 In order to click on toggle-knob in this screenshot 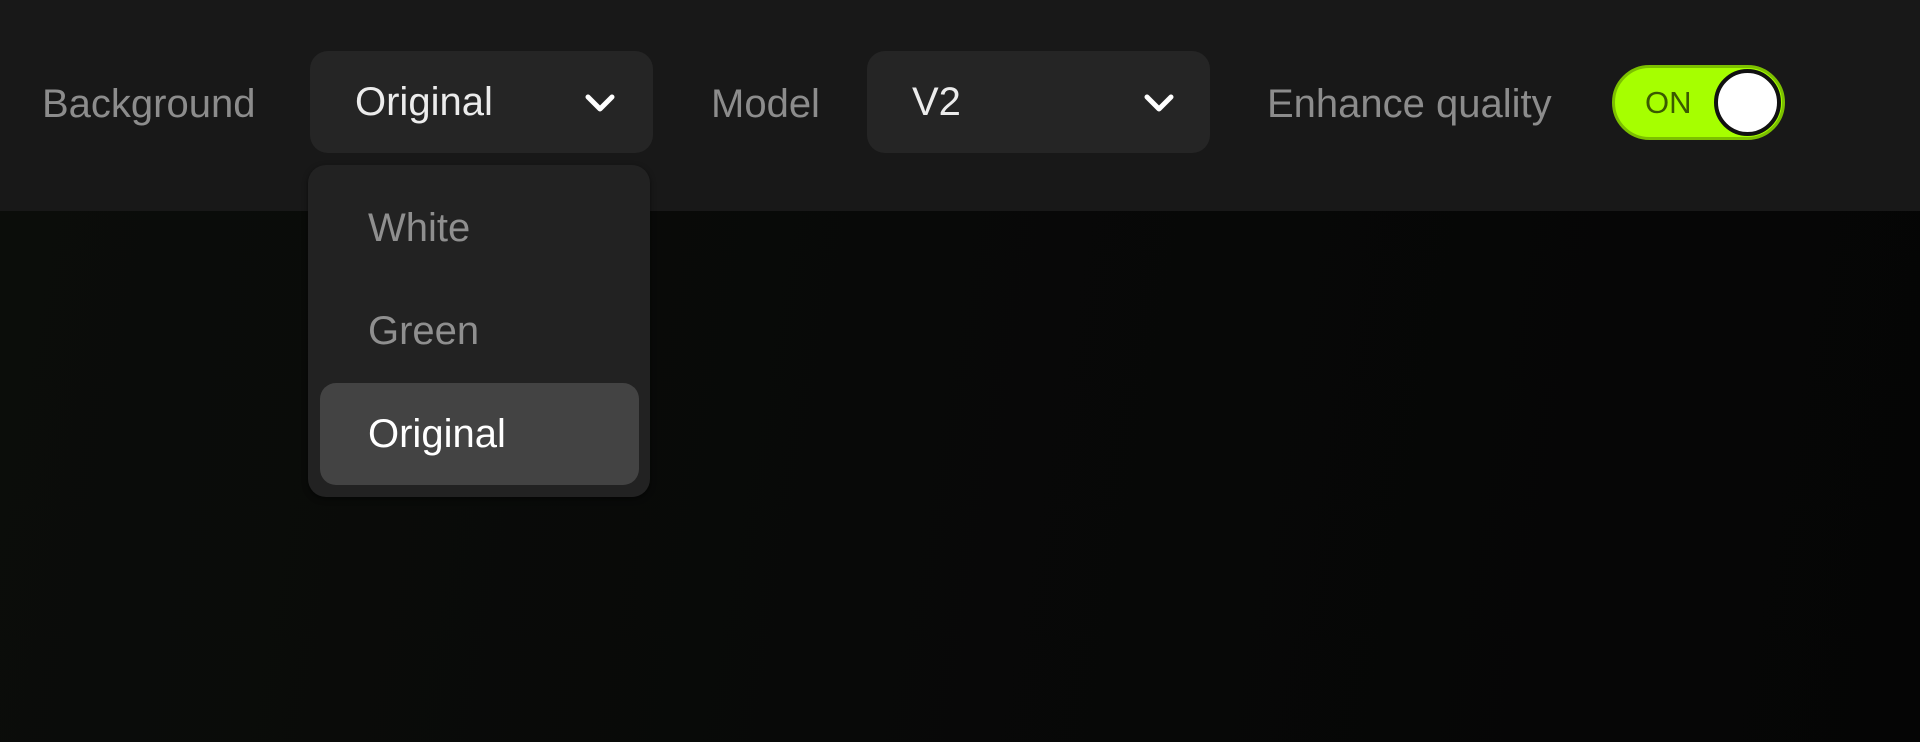, I will do `click(1747, 102)`.